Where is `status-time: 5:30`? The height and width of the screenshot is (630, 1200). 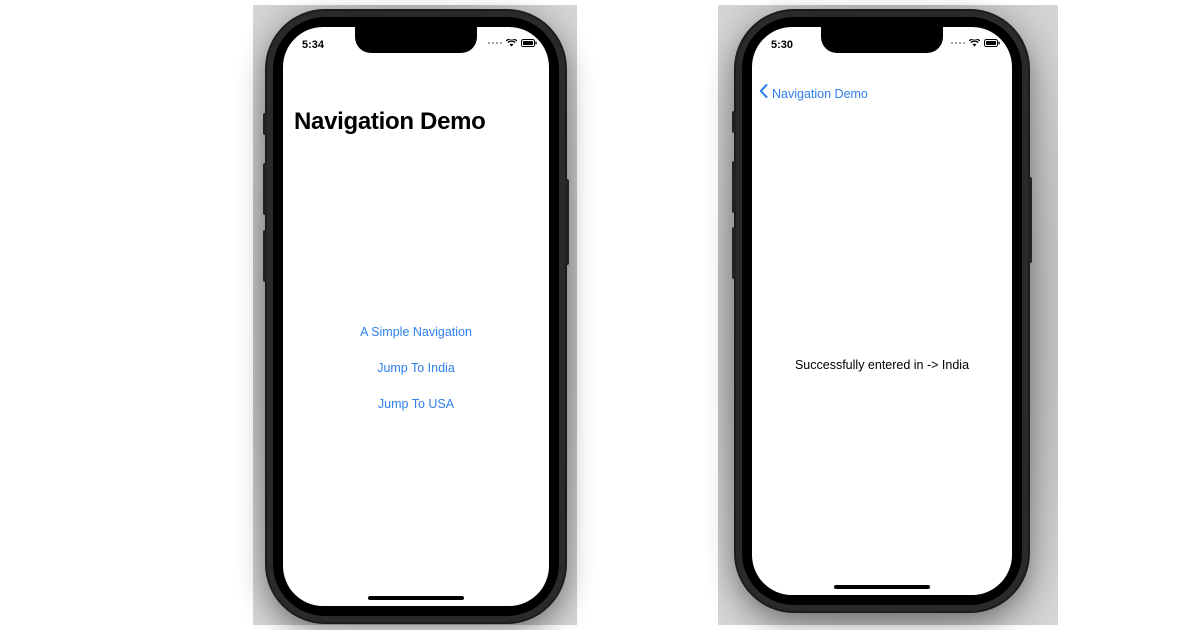
status-time: 5:30 is located at coordinates (782, 45).